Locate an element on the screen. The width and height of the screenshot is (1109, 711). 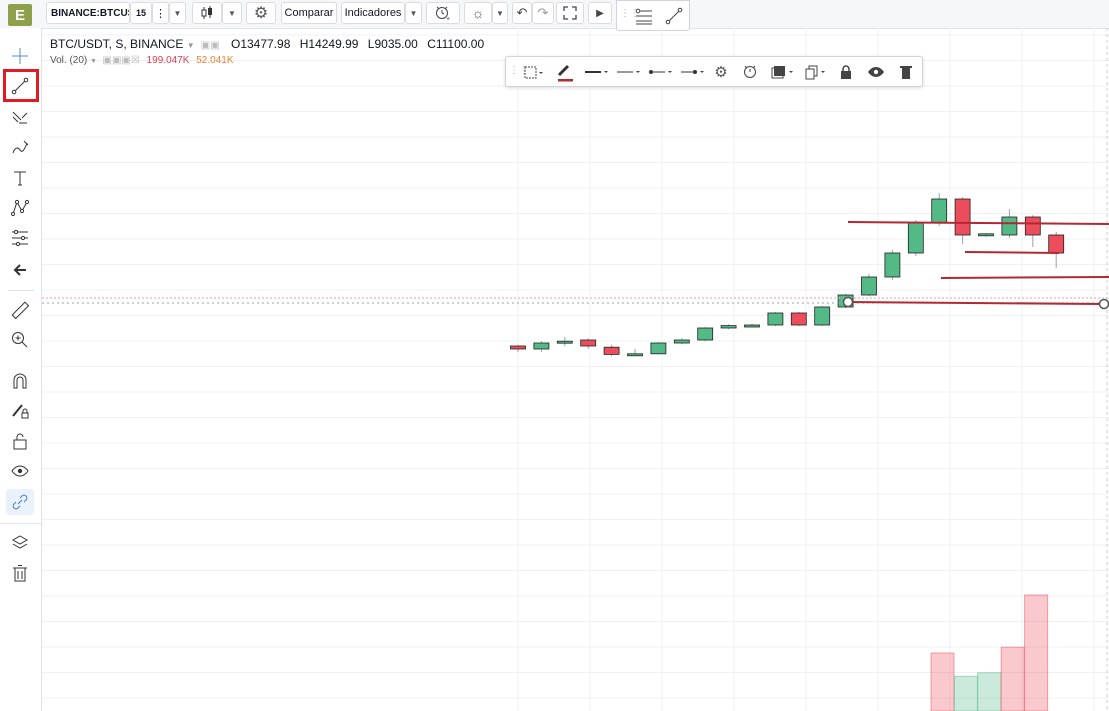
link-icon is located at coordinates (20, 502).